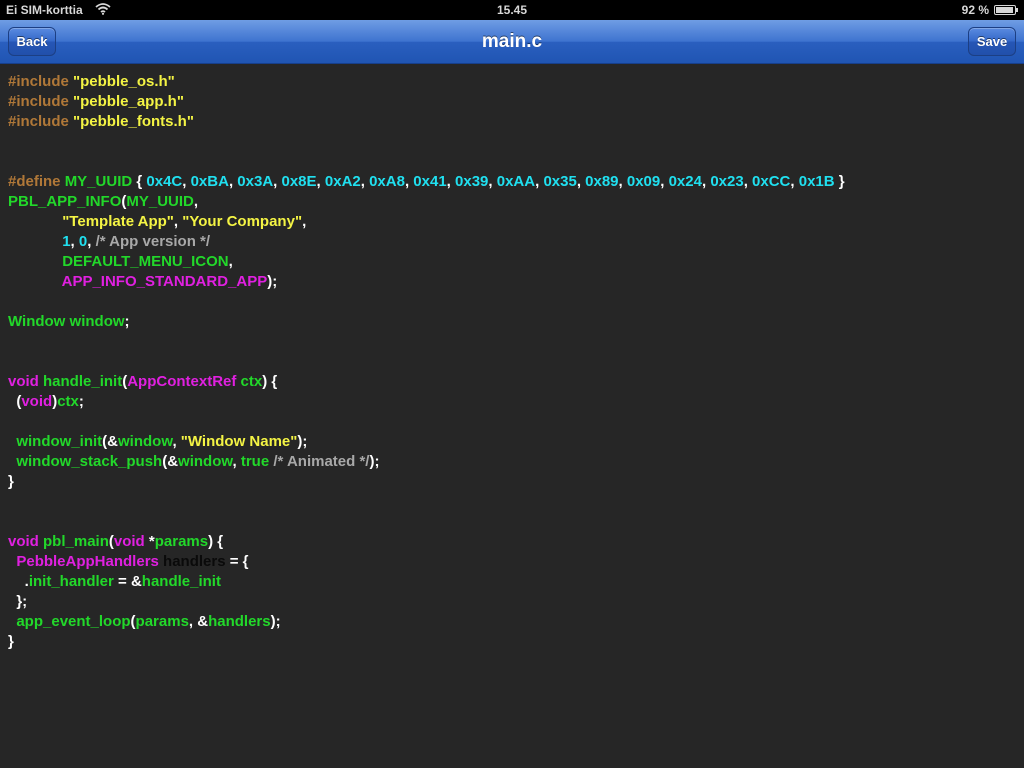 The height and width of the screenshot is (768, 1024). I want to click on code-token-string: "pebble_os.h", so click(124, 81).